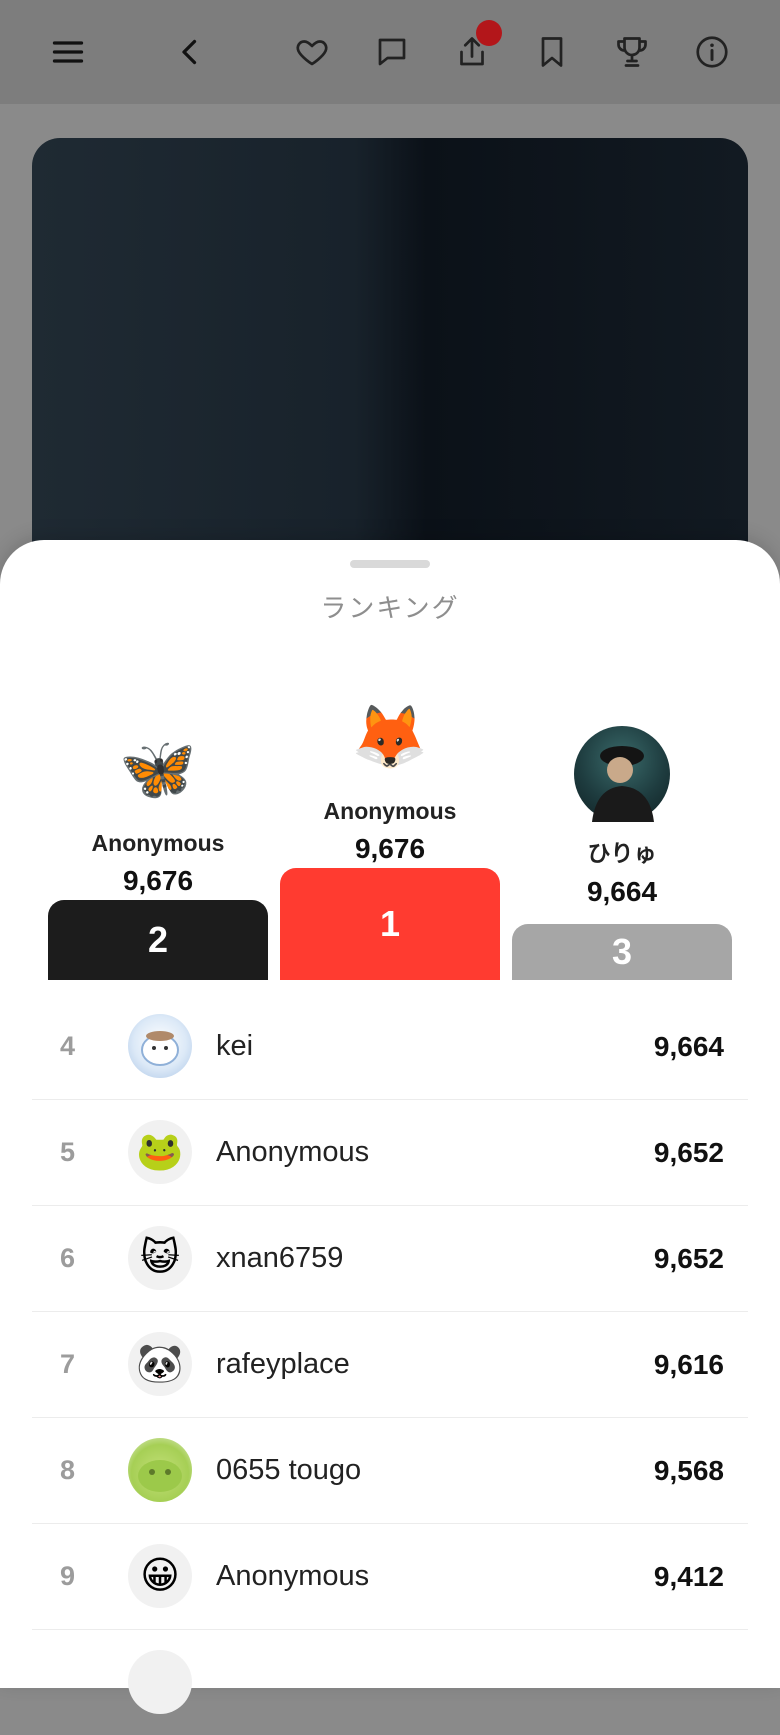 This screenshot has height=1735, width=780. I want to click on menu-icon, so click(68, 52).